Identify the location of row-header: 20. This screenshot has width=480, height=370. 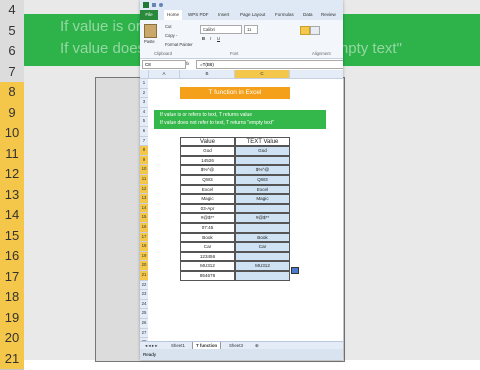
(144, 266).